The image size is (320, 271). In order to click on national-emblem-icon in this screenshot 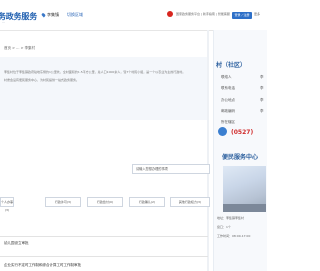, I will do `click(170, 14)`.